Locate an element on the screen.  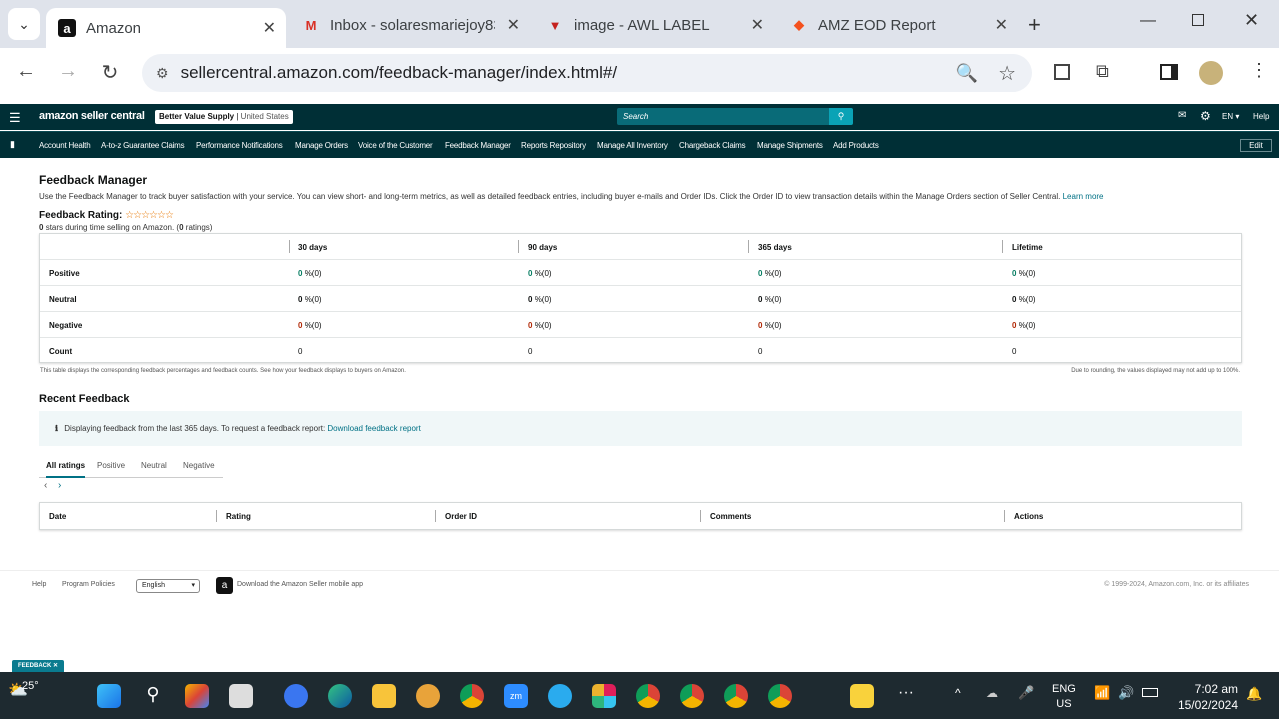
nav-manage-orders: Manage Orders is located at coordinates (321, 145).